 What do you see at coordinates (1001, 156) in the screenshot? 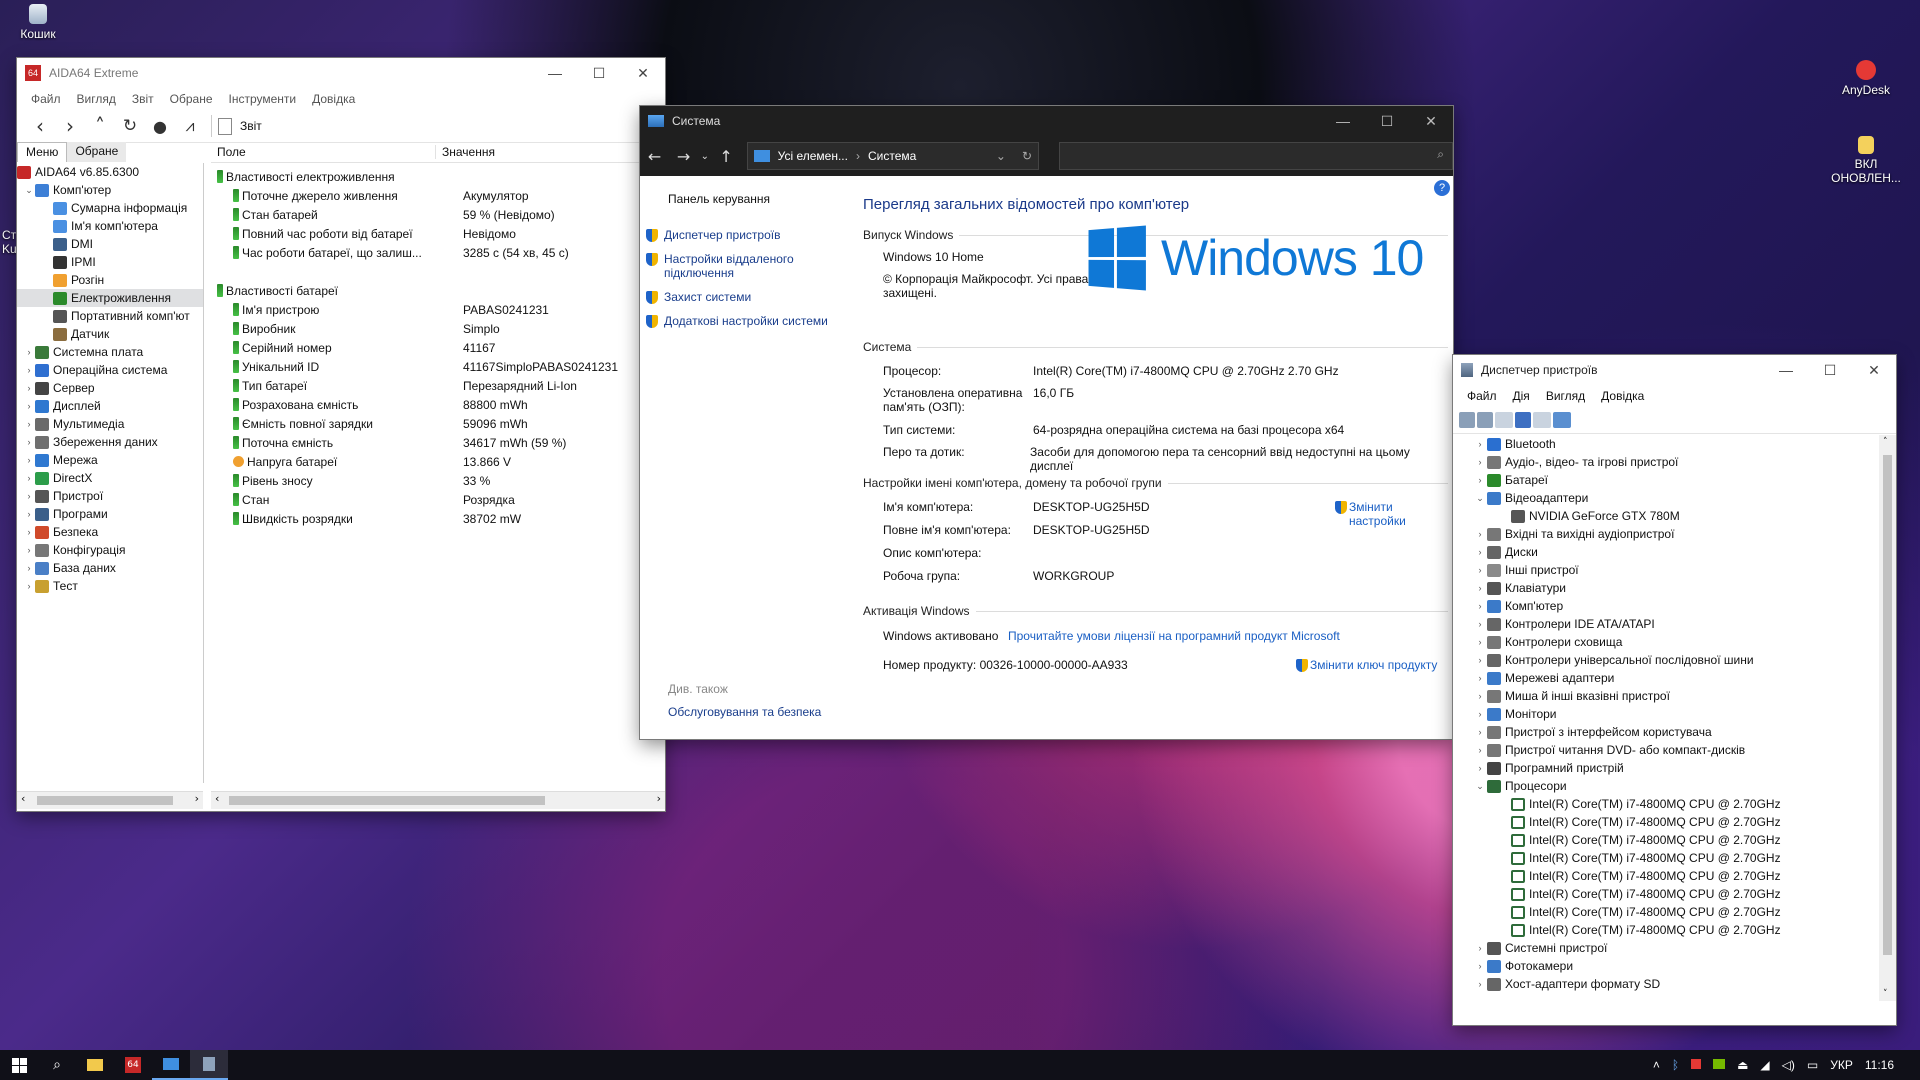
I see `address-dropdown-icon: ⌄` at bounding box center [1001, 156].